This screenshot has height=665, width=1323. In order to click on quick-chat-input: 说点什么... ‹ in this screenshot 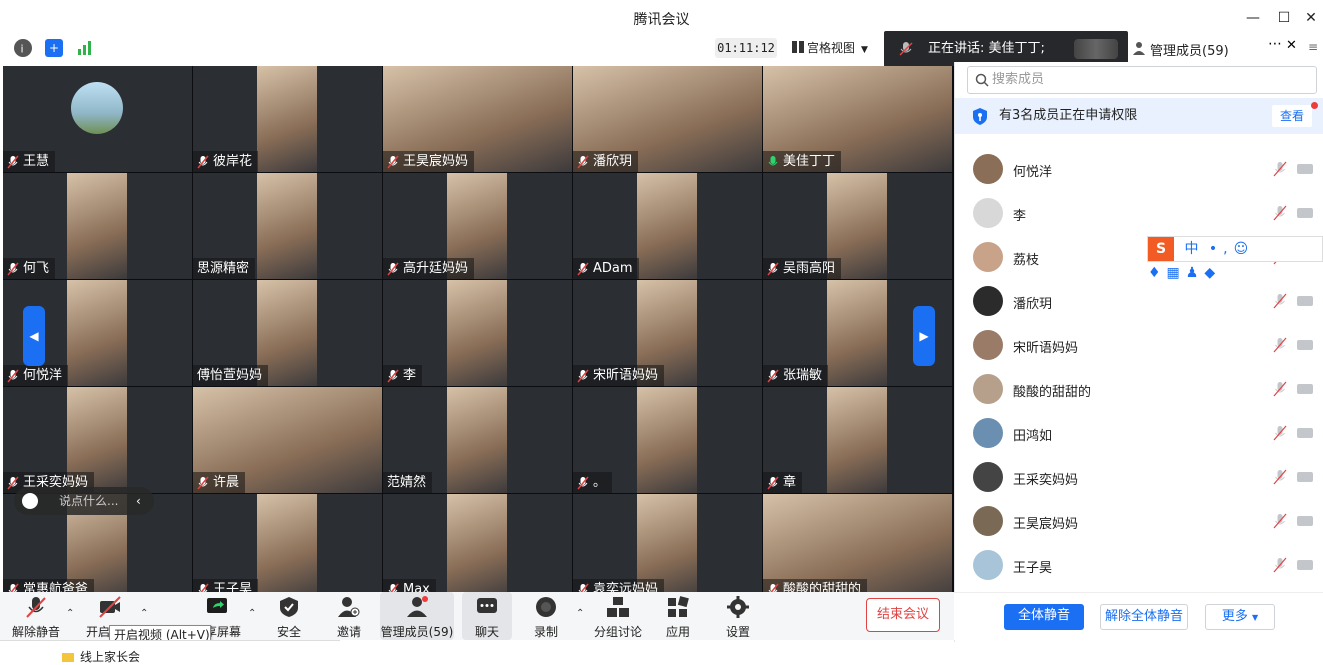, I will do `click(84, 501)`.